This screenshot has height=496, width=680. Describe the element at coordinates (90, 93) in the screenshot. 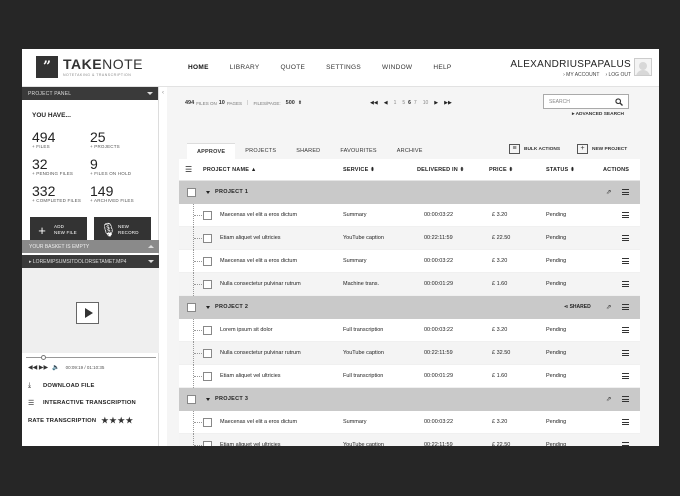

I see `project-panel-header: PROJECT PANEL` at that location.